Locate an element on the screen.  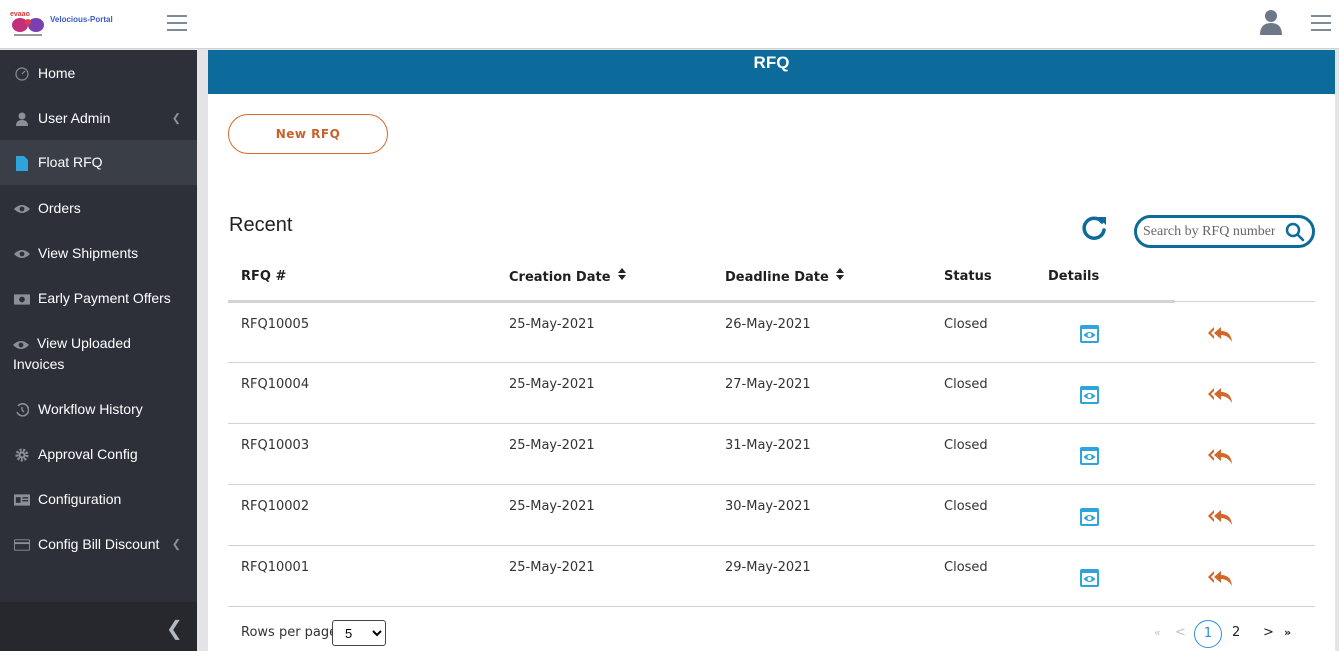
deadline-date: 30-May-2021 is located at coordinates (821, 515).